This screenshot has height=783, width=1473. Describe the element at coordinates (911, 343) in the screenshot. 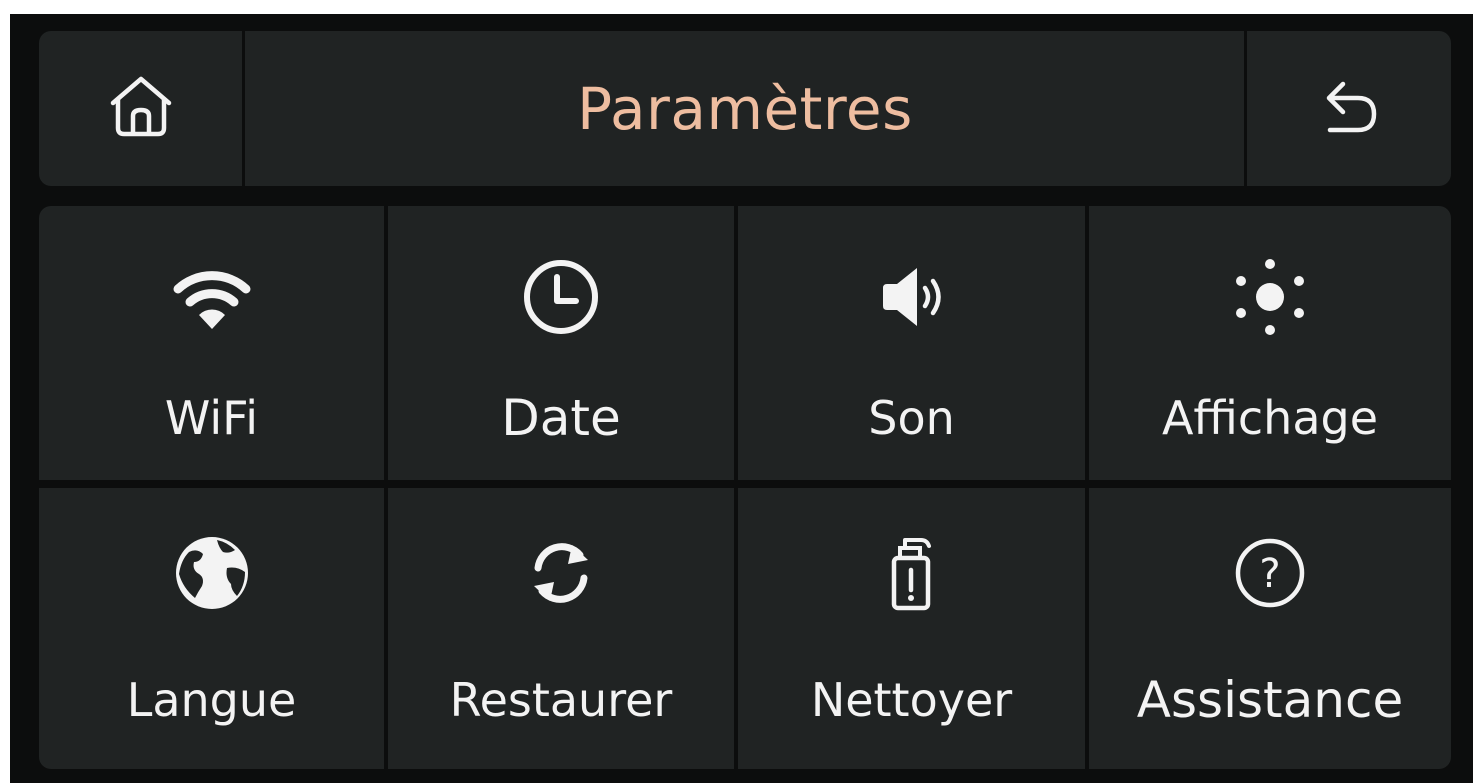

I see `menu-item-son: Son` at that location.